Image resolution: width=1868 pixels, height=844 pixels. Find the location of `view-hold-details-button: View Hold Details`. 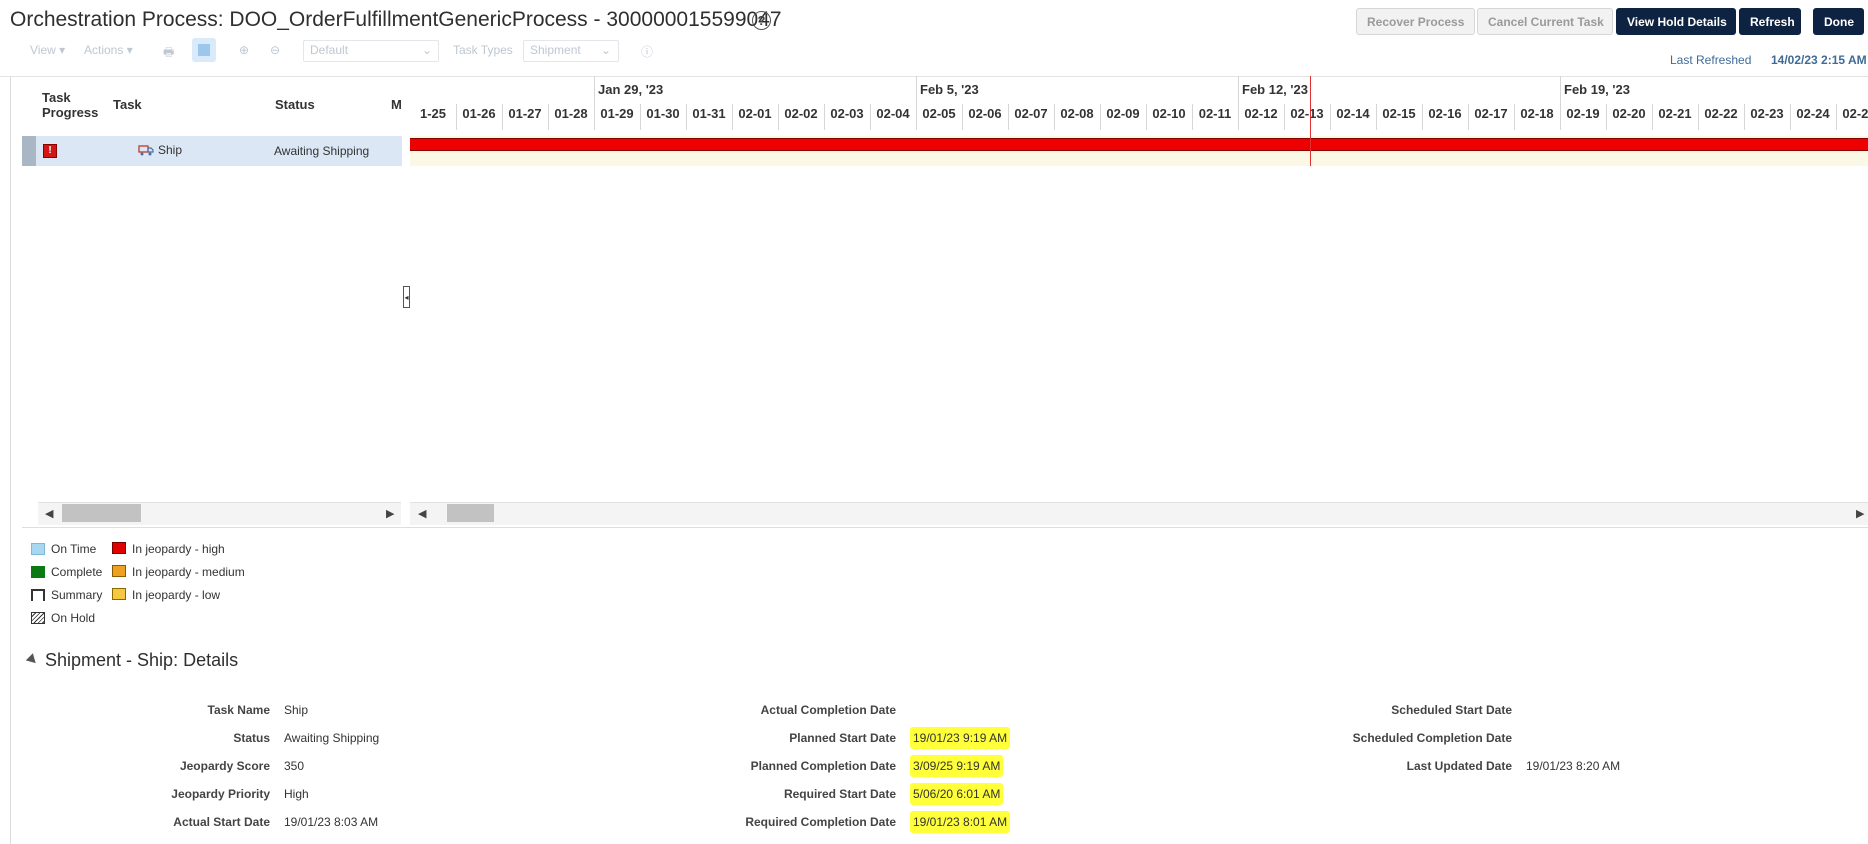

view-hold-details-button: View Hold Details is located at coordinates (1676, 21).